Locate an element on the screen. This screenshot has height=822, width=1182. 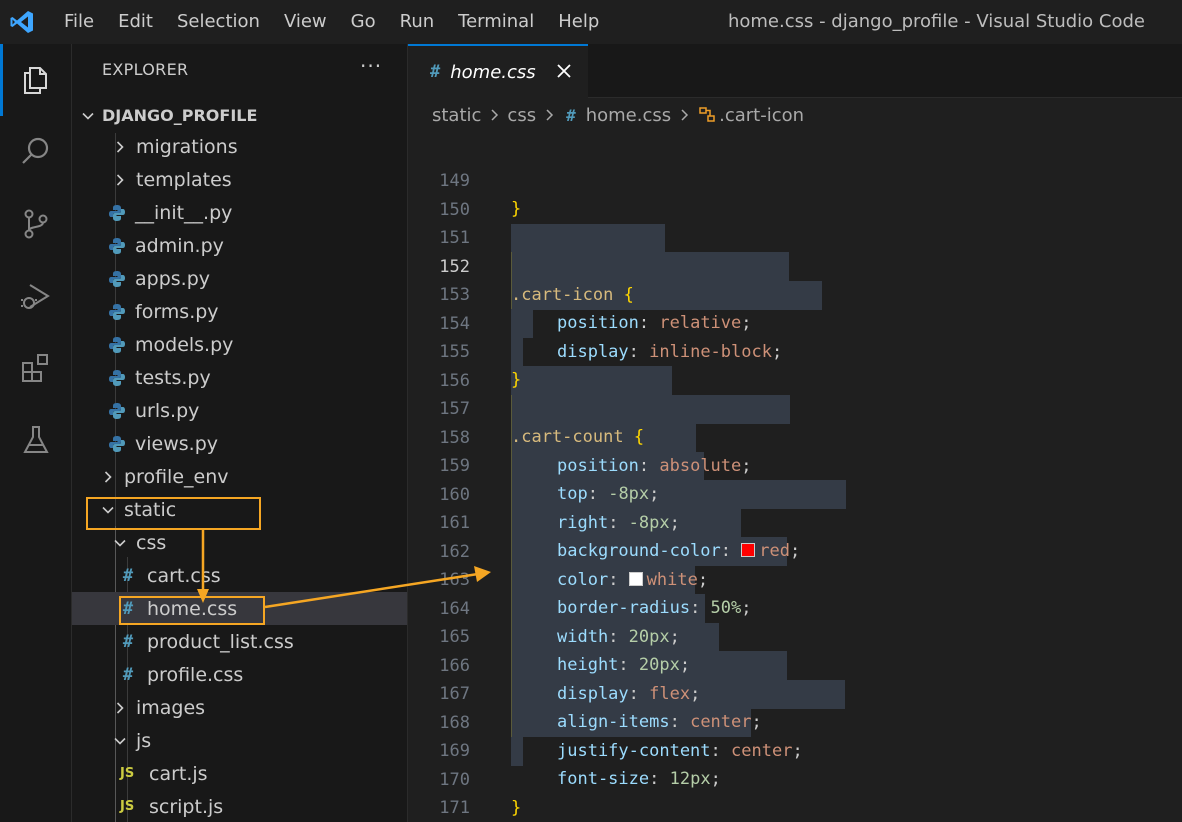
code-line: 153 position: relative; is located at coordinates (595, 309).